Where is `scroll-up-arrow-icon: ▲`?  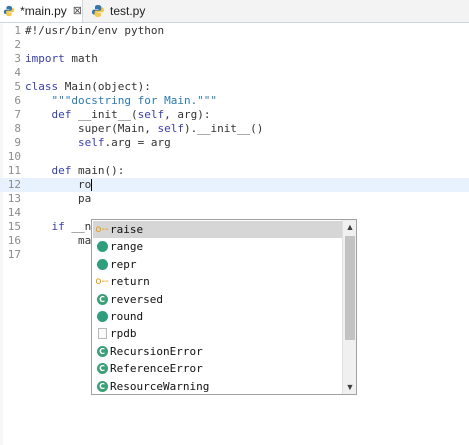 scroll-up-arrow-icon: ▲ is located at coordinates (349, 227).